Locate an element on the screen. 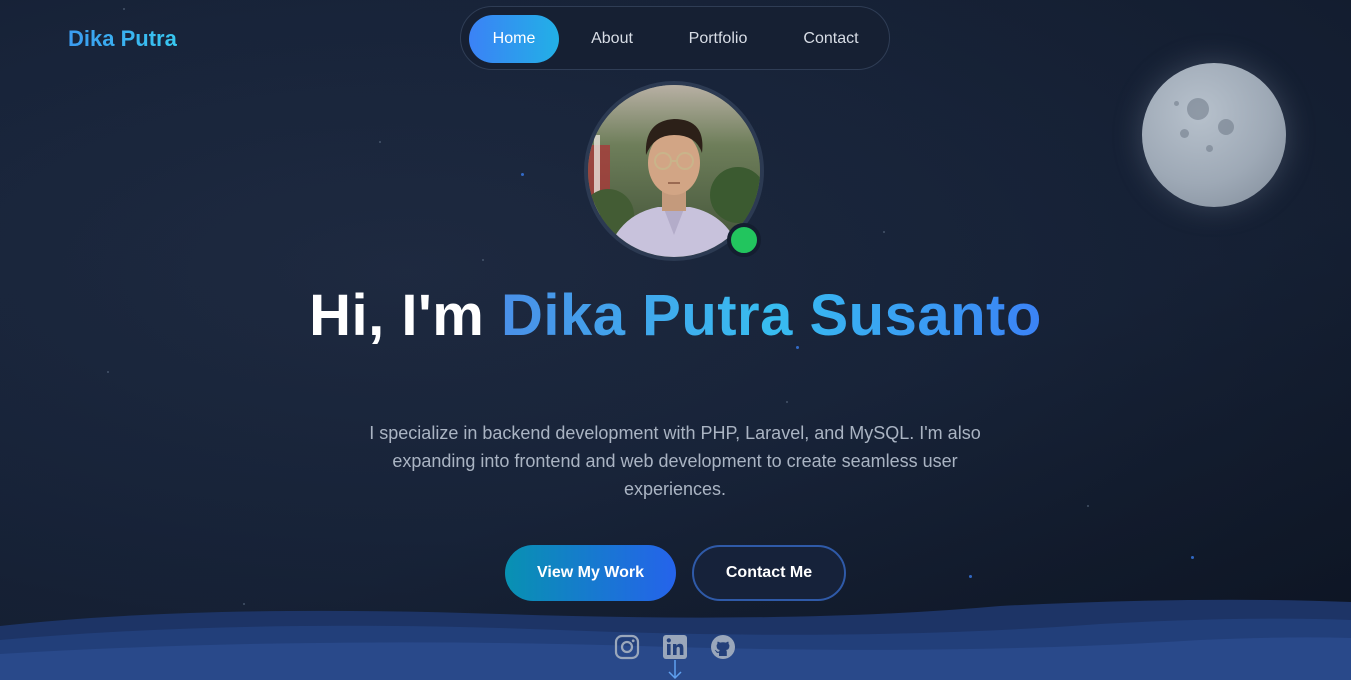 The image size is (1351, 680). hero-name: Dika Putra Susanto is located at coordinates (771, 315).